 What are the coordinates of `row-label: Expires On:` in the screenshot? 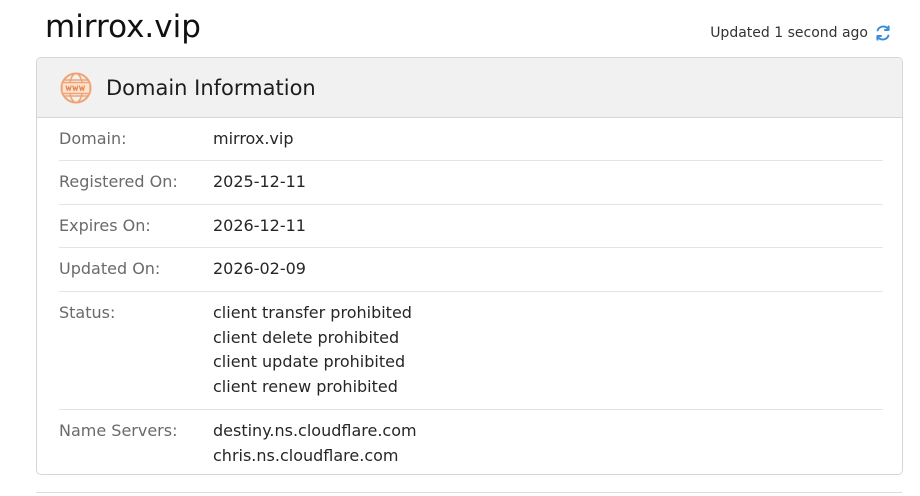 It's located at (105, 225).